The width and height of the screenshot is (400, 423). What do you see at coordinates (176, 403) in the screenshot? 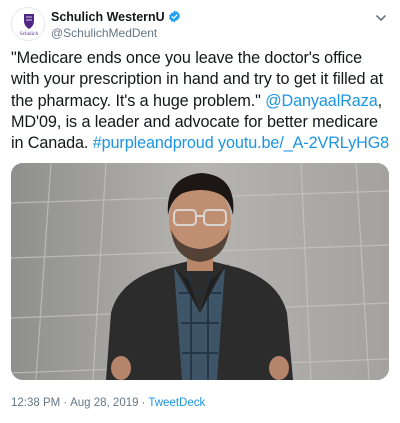
I see `tweet-source-link: TweetDeck` at bounding box center [176, 403].